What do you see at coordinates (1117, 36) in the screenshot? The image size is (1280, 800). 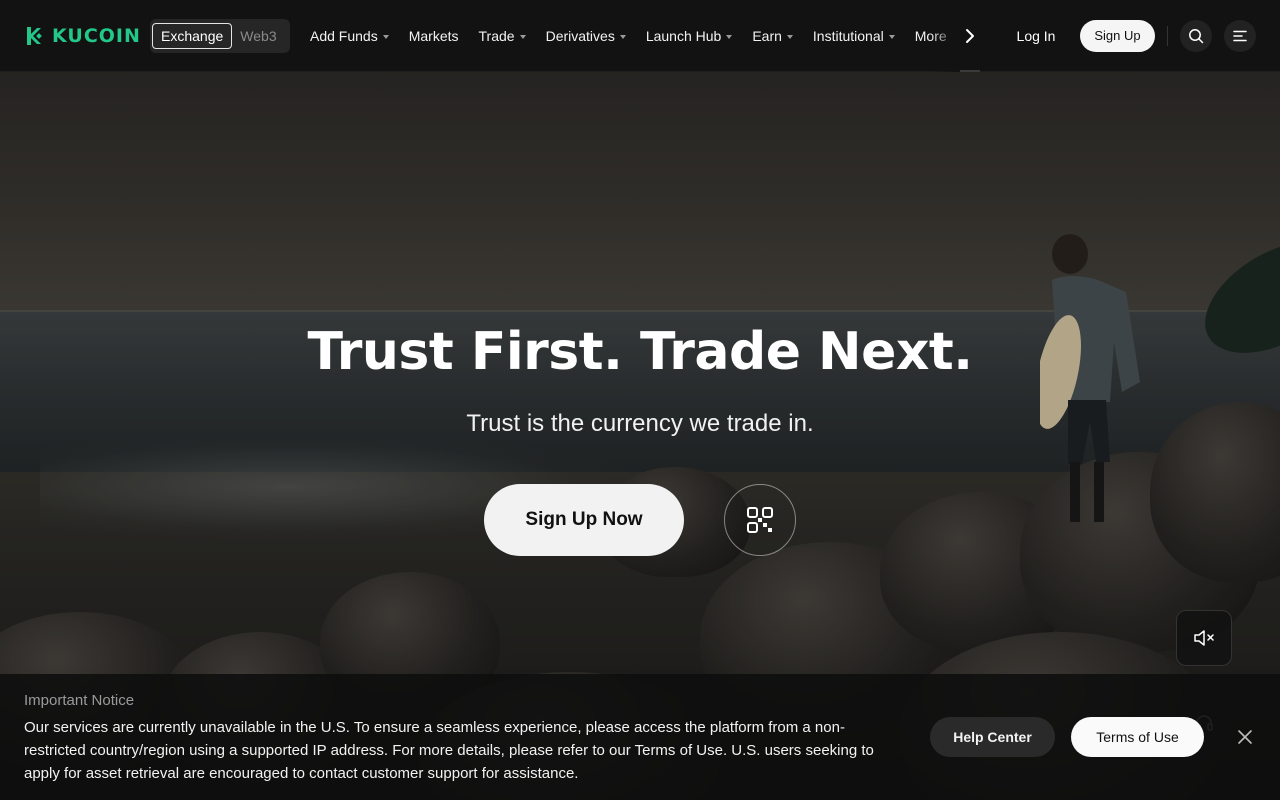 I see `signup-button: Sign Up` at bounding box center [1117, 36].